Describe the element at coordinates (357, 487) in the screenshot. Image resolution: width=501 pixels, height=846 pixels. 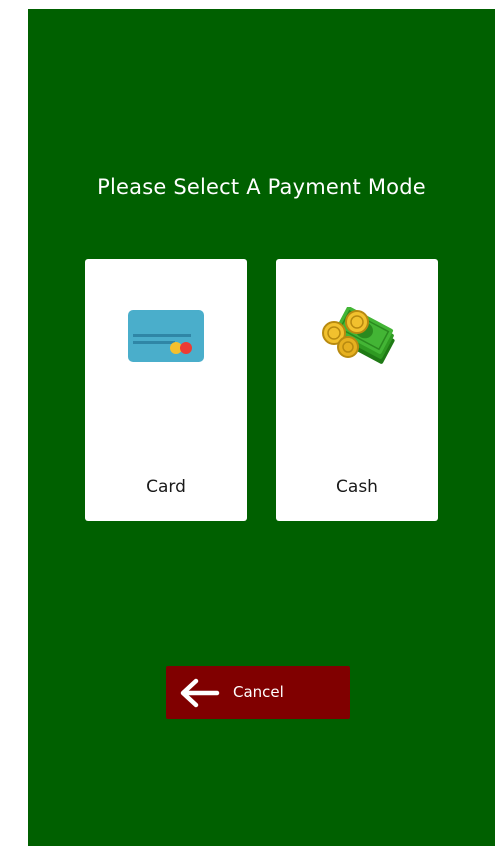
I see `cash-option-label: Cash` at that location.